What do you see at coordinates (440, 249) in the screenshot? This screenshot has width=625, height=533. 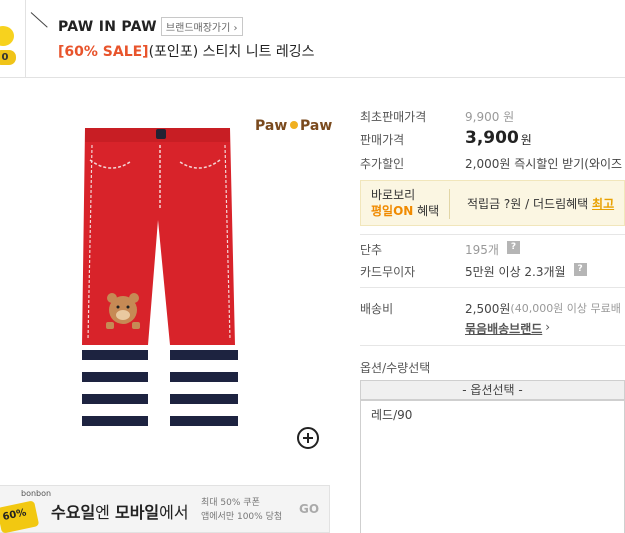 I see `points-row: 단추 195개 ?` at bounding box center [440, 249].